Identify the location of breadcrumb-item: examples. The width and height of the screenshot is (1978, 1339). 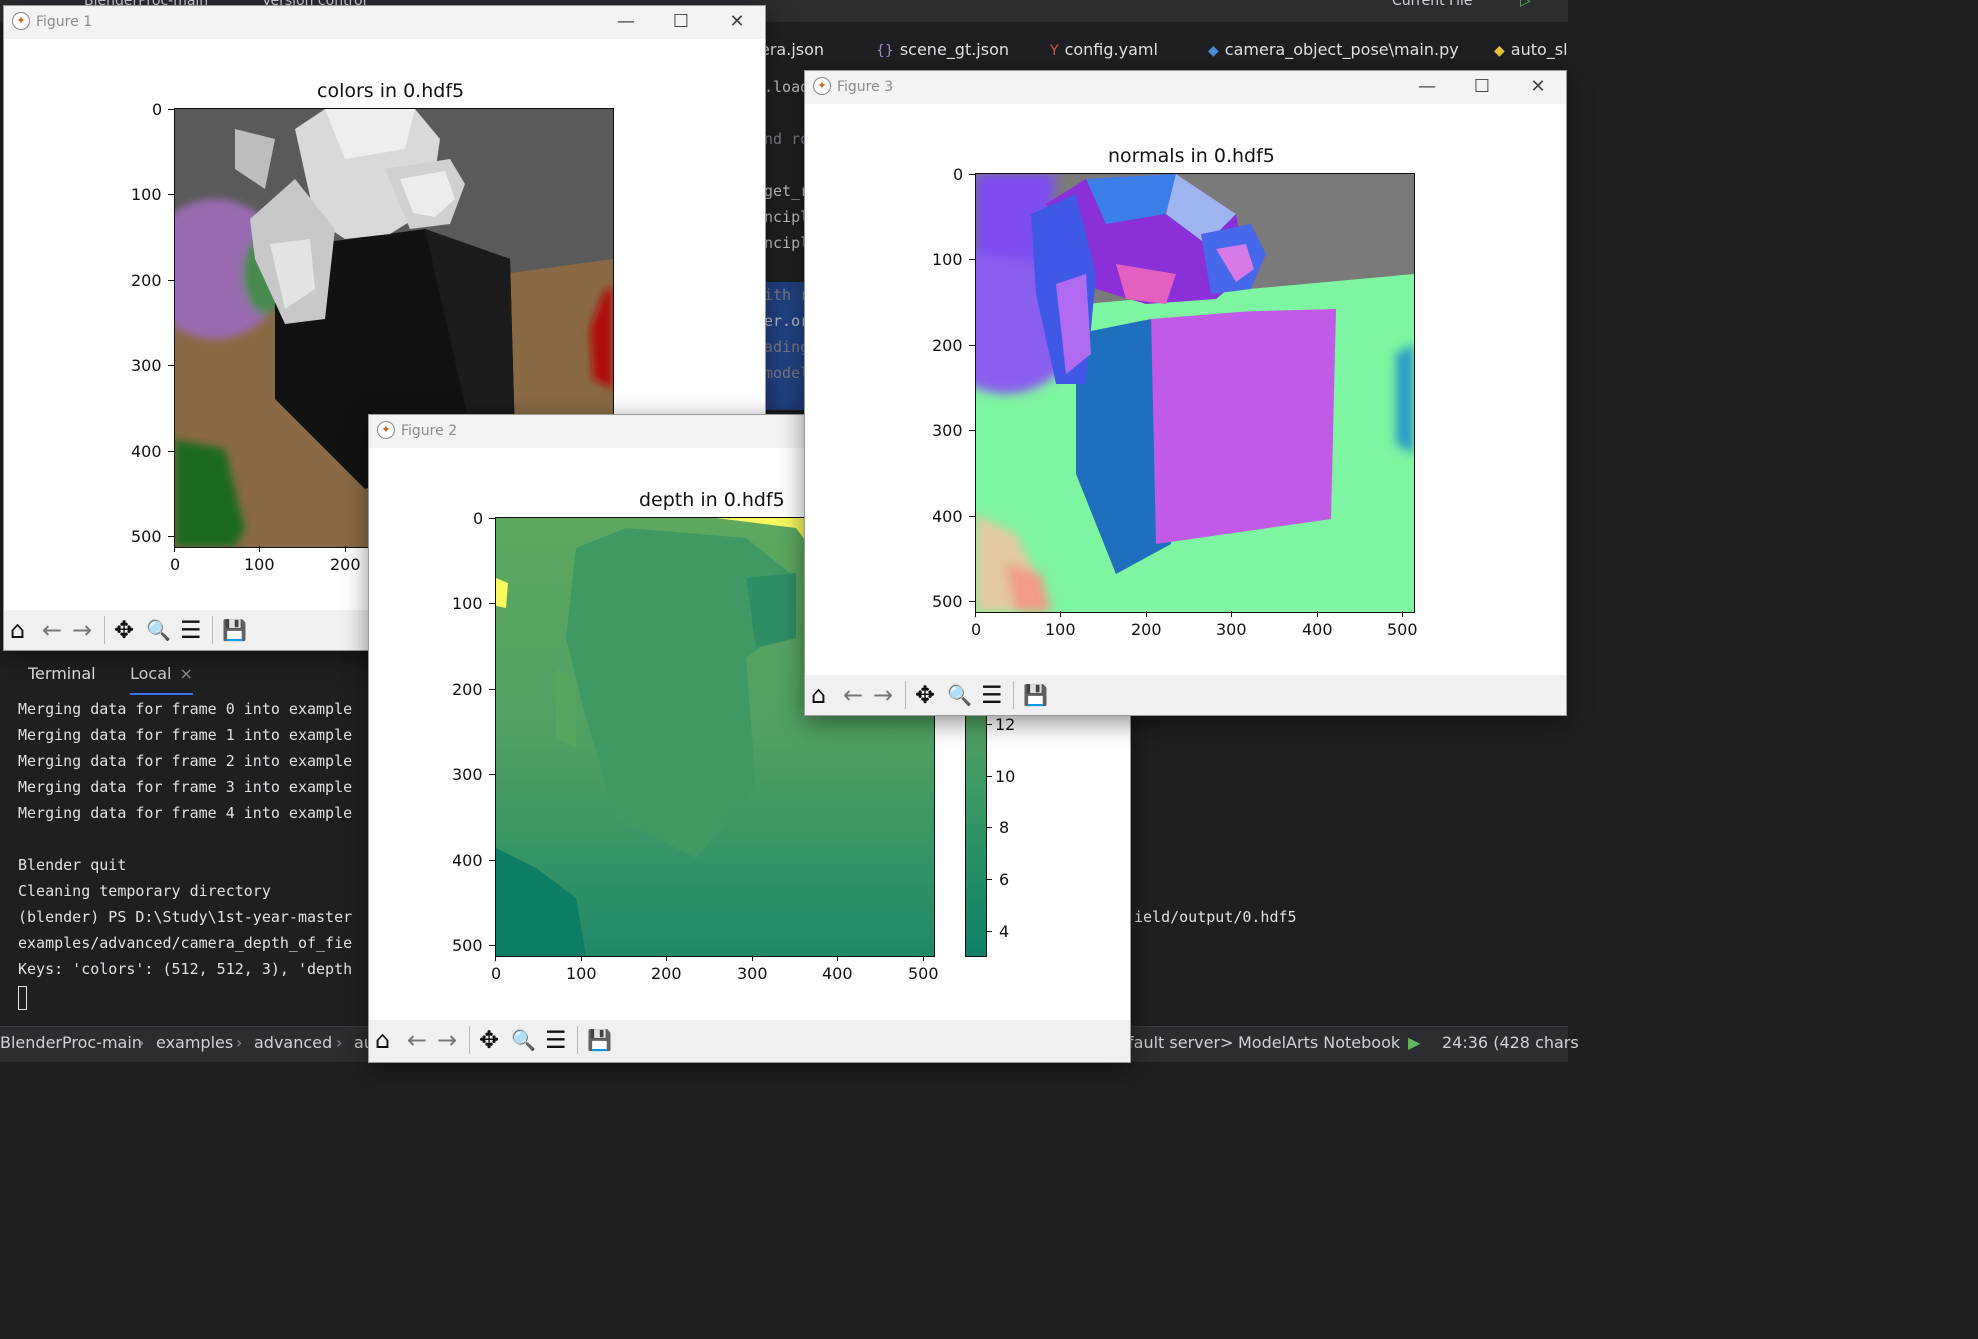
(194, 1042).